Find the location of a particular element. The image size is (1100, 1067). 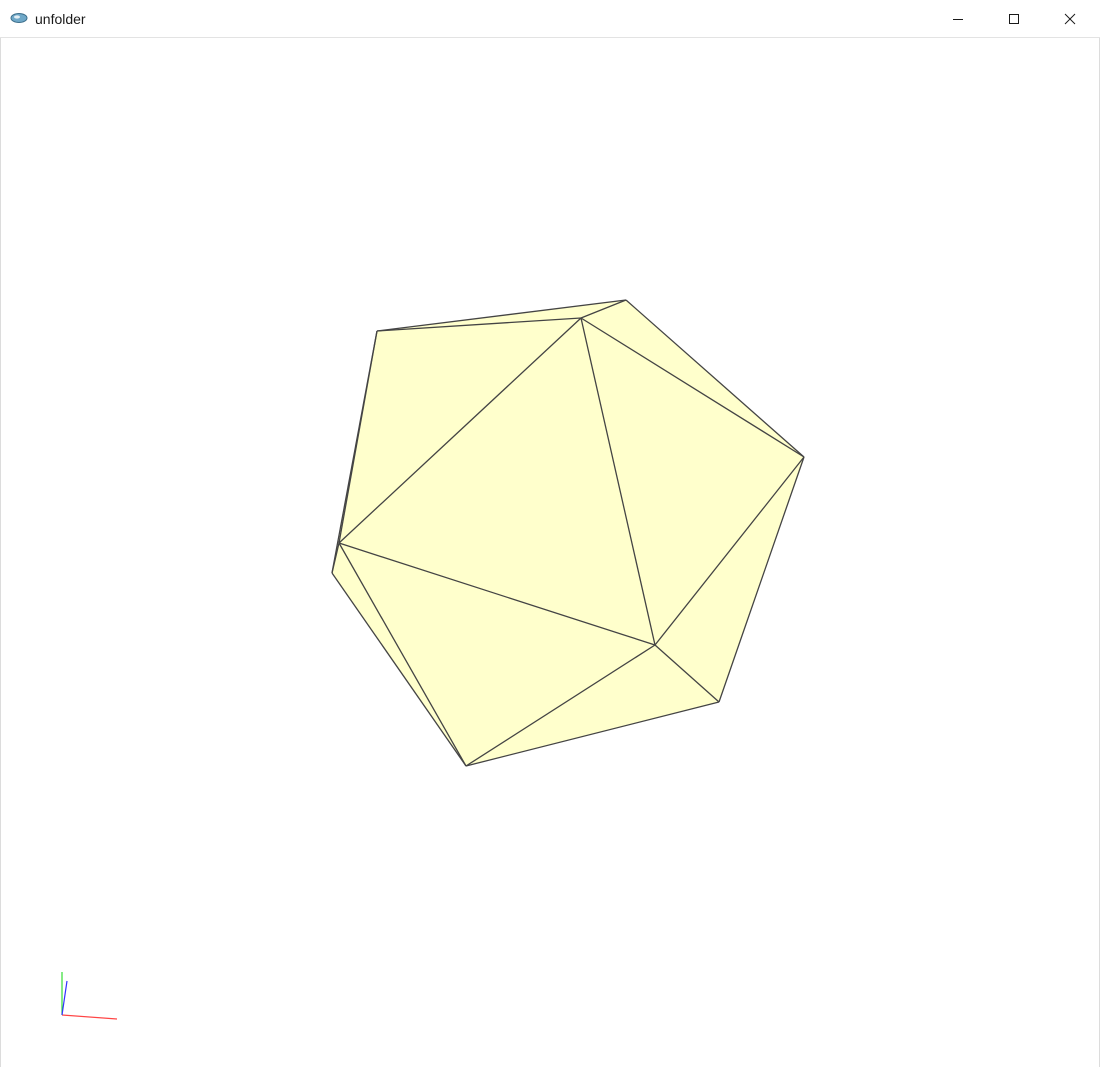

close-button is located at coordinates (1070, 18).